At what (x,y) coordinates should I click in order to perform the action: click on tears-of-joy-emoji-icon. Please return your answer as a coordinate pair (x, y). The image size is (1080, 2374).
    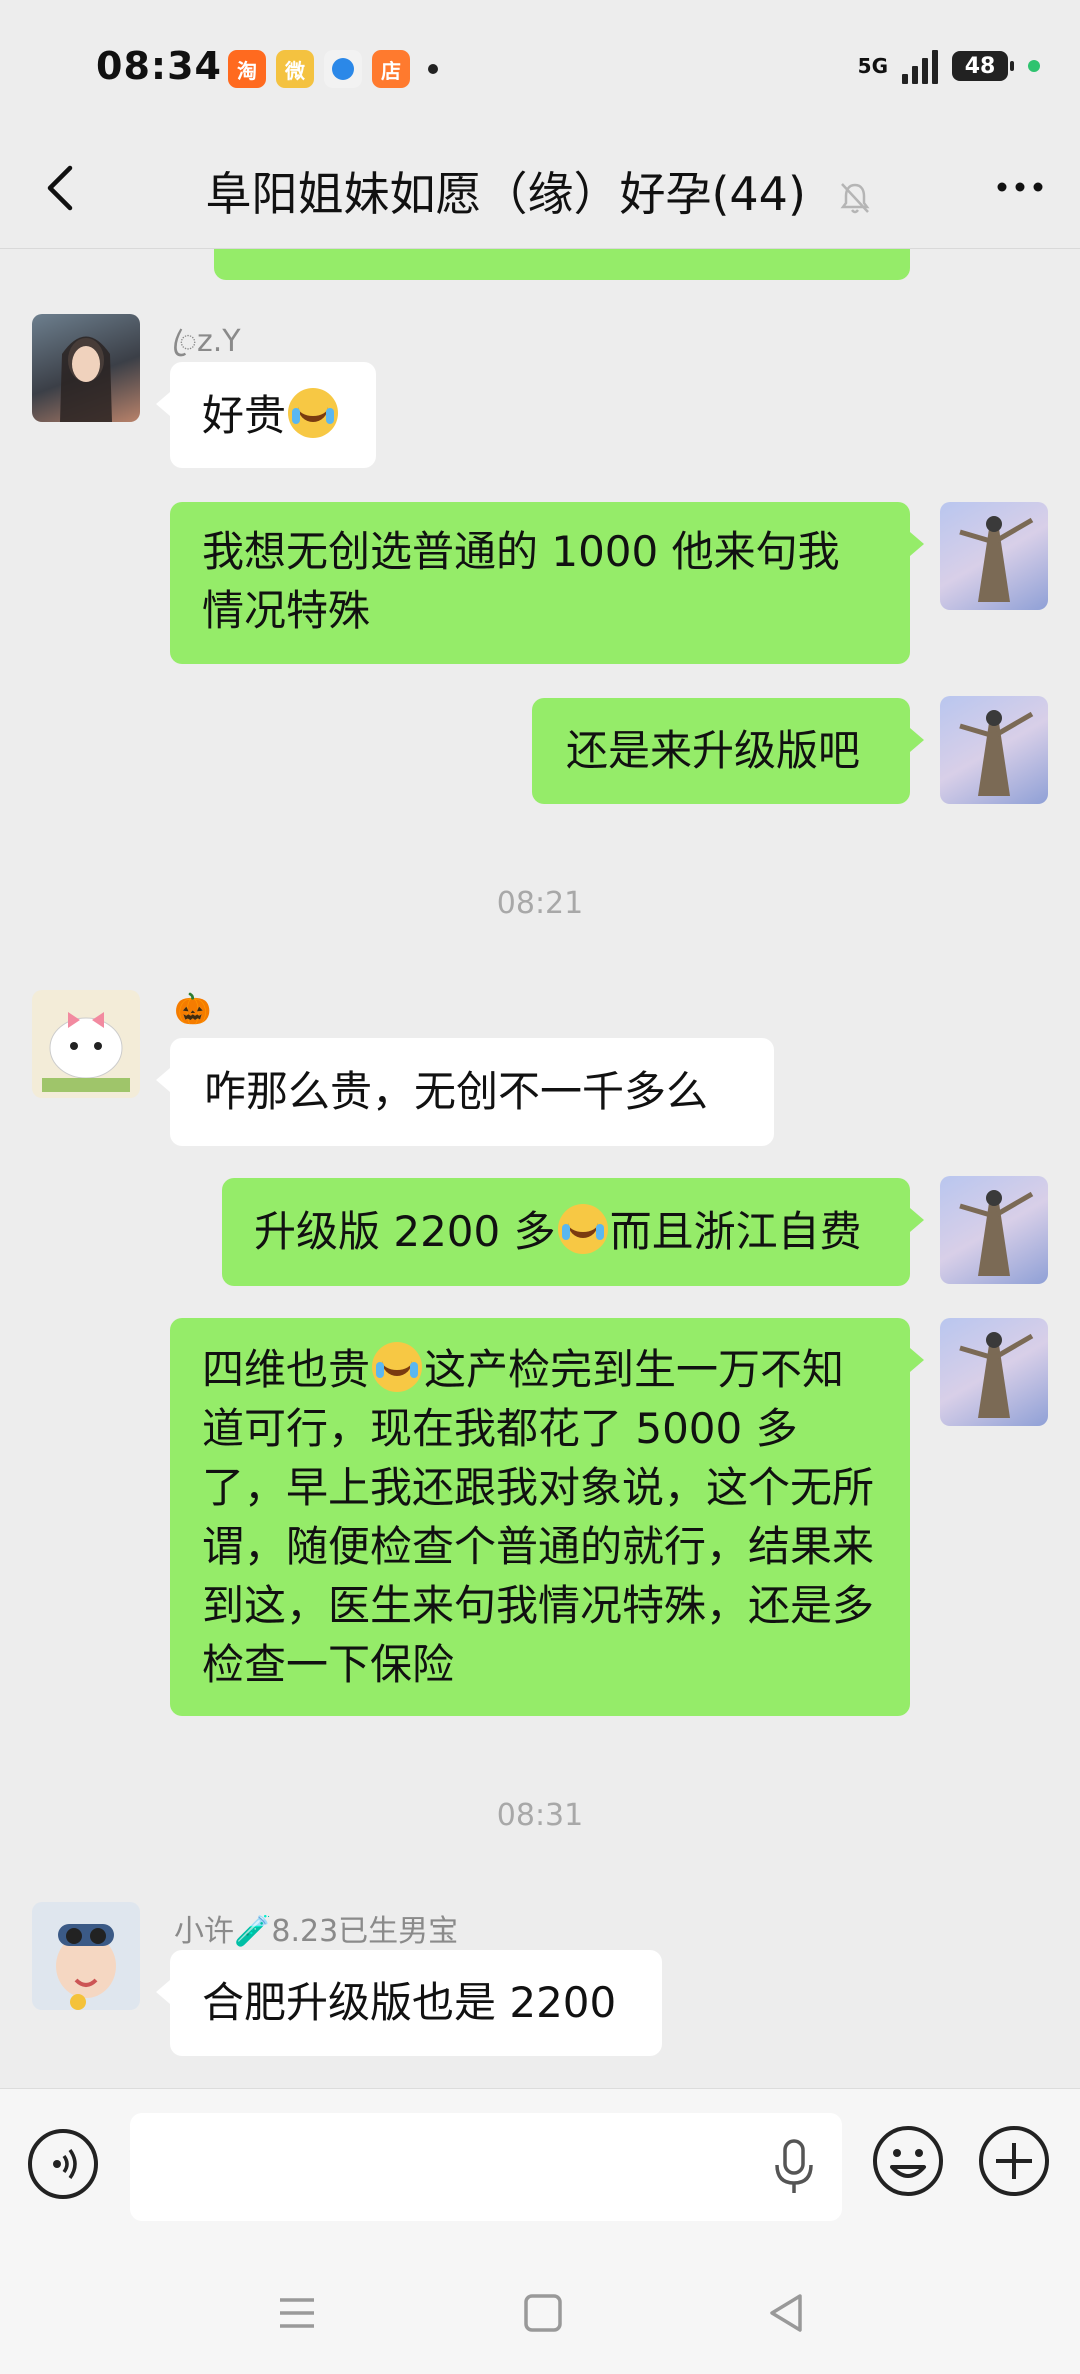
    Looking at the image, I should click on (313, 413).